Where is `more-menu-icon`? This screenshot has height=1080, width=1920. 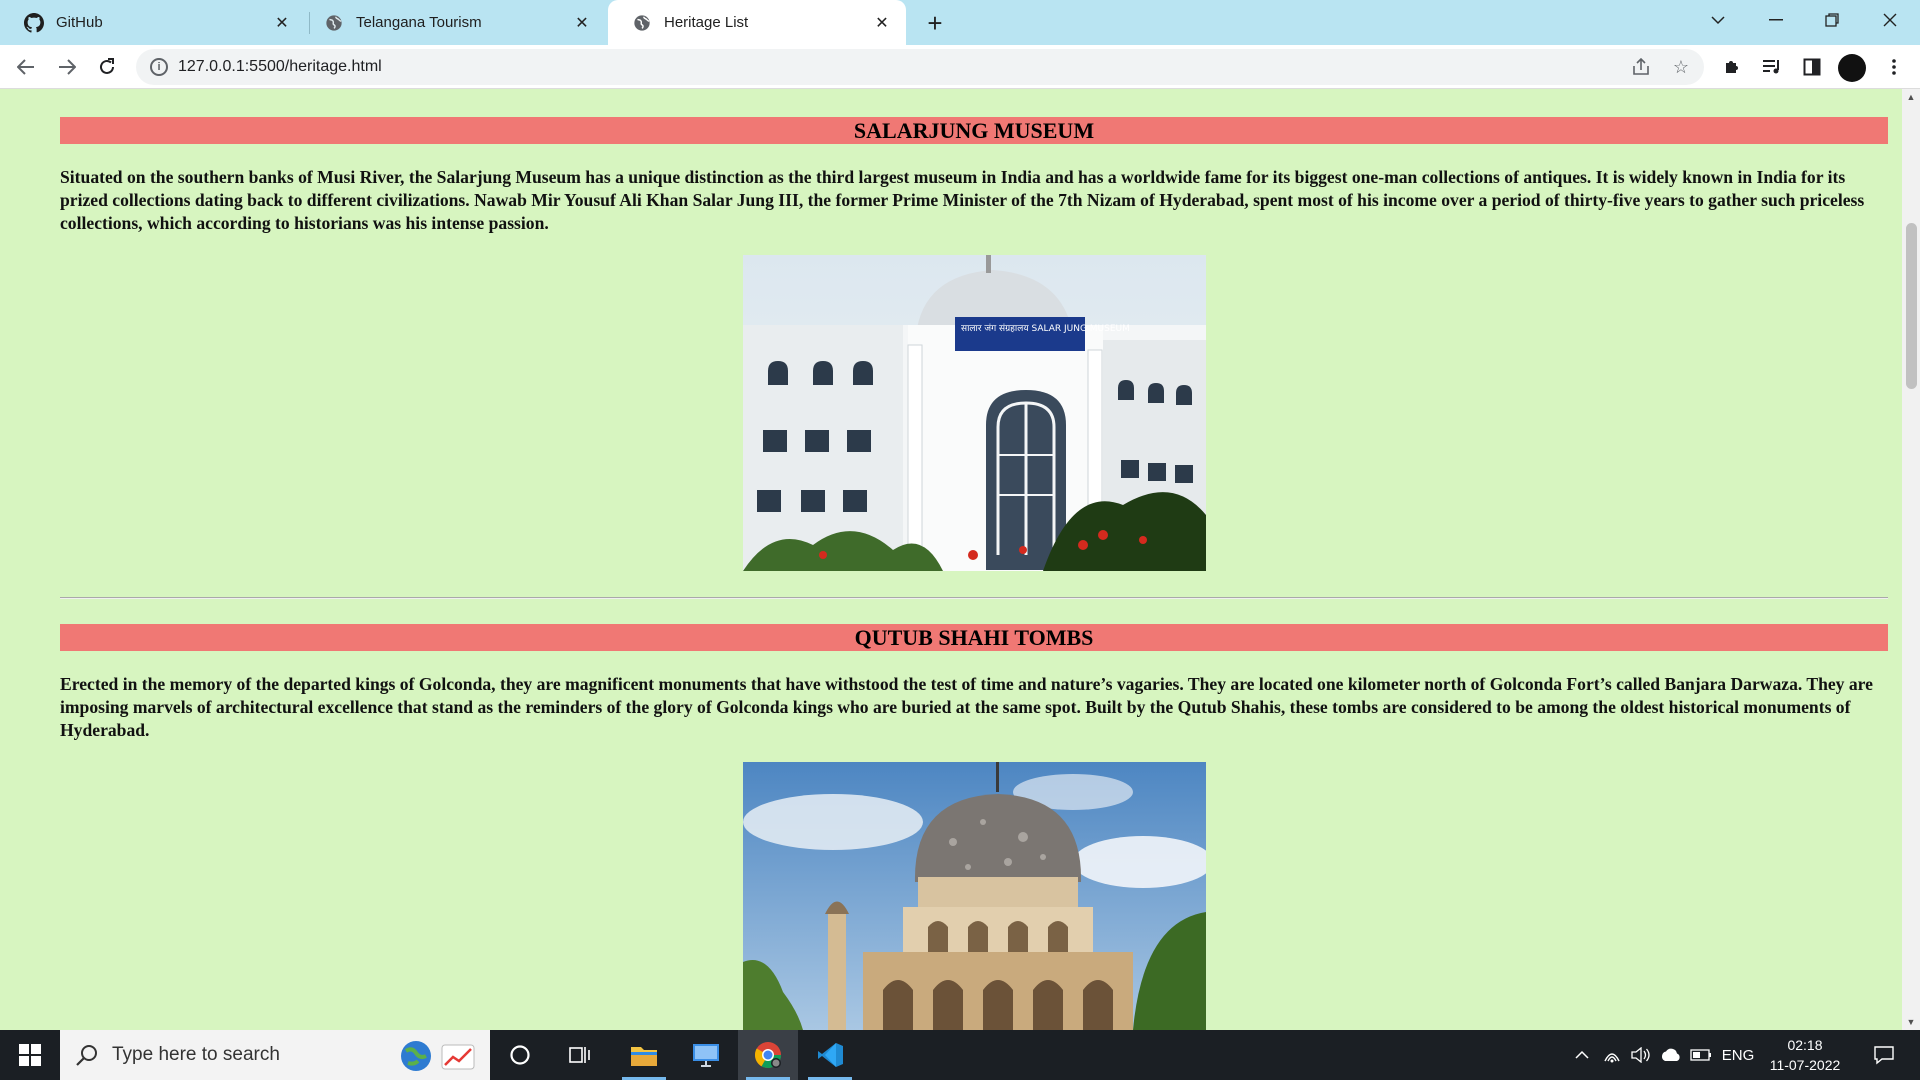
more-menu-icon is located at coordinates (1894, 67).